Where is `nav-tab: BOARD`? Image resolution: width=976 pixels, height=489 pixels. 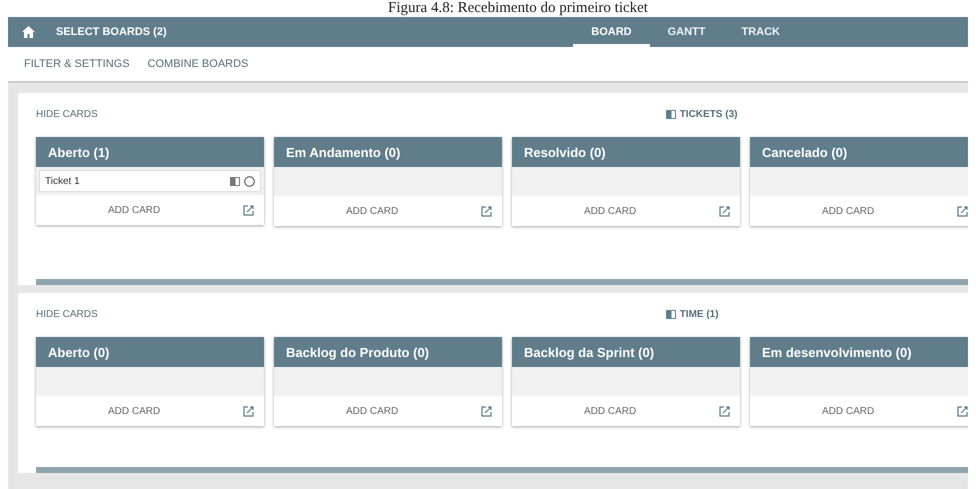
nav-tab: BOARD is located at coordinates (611, 32).